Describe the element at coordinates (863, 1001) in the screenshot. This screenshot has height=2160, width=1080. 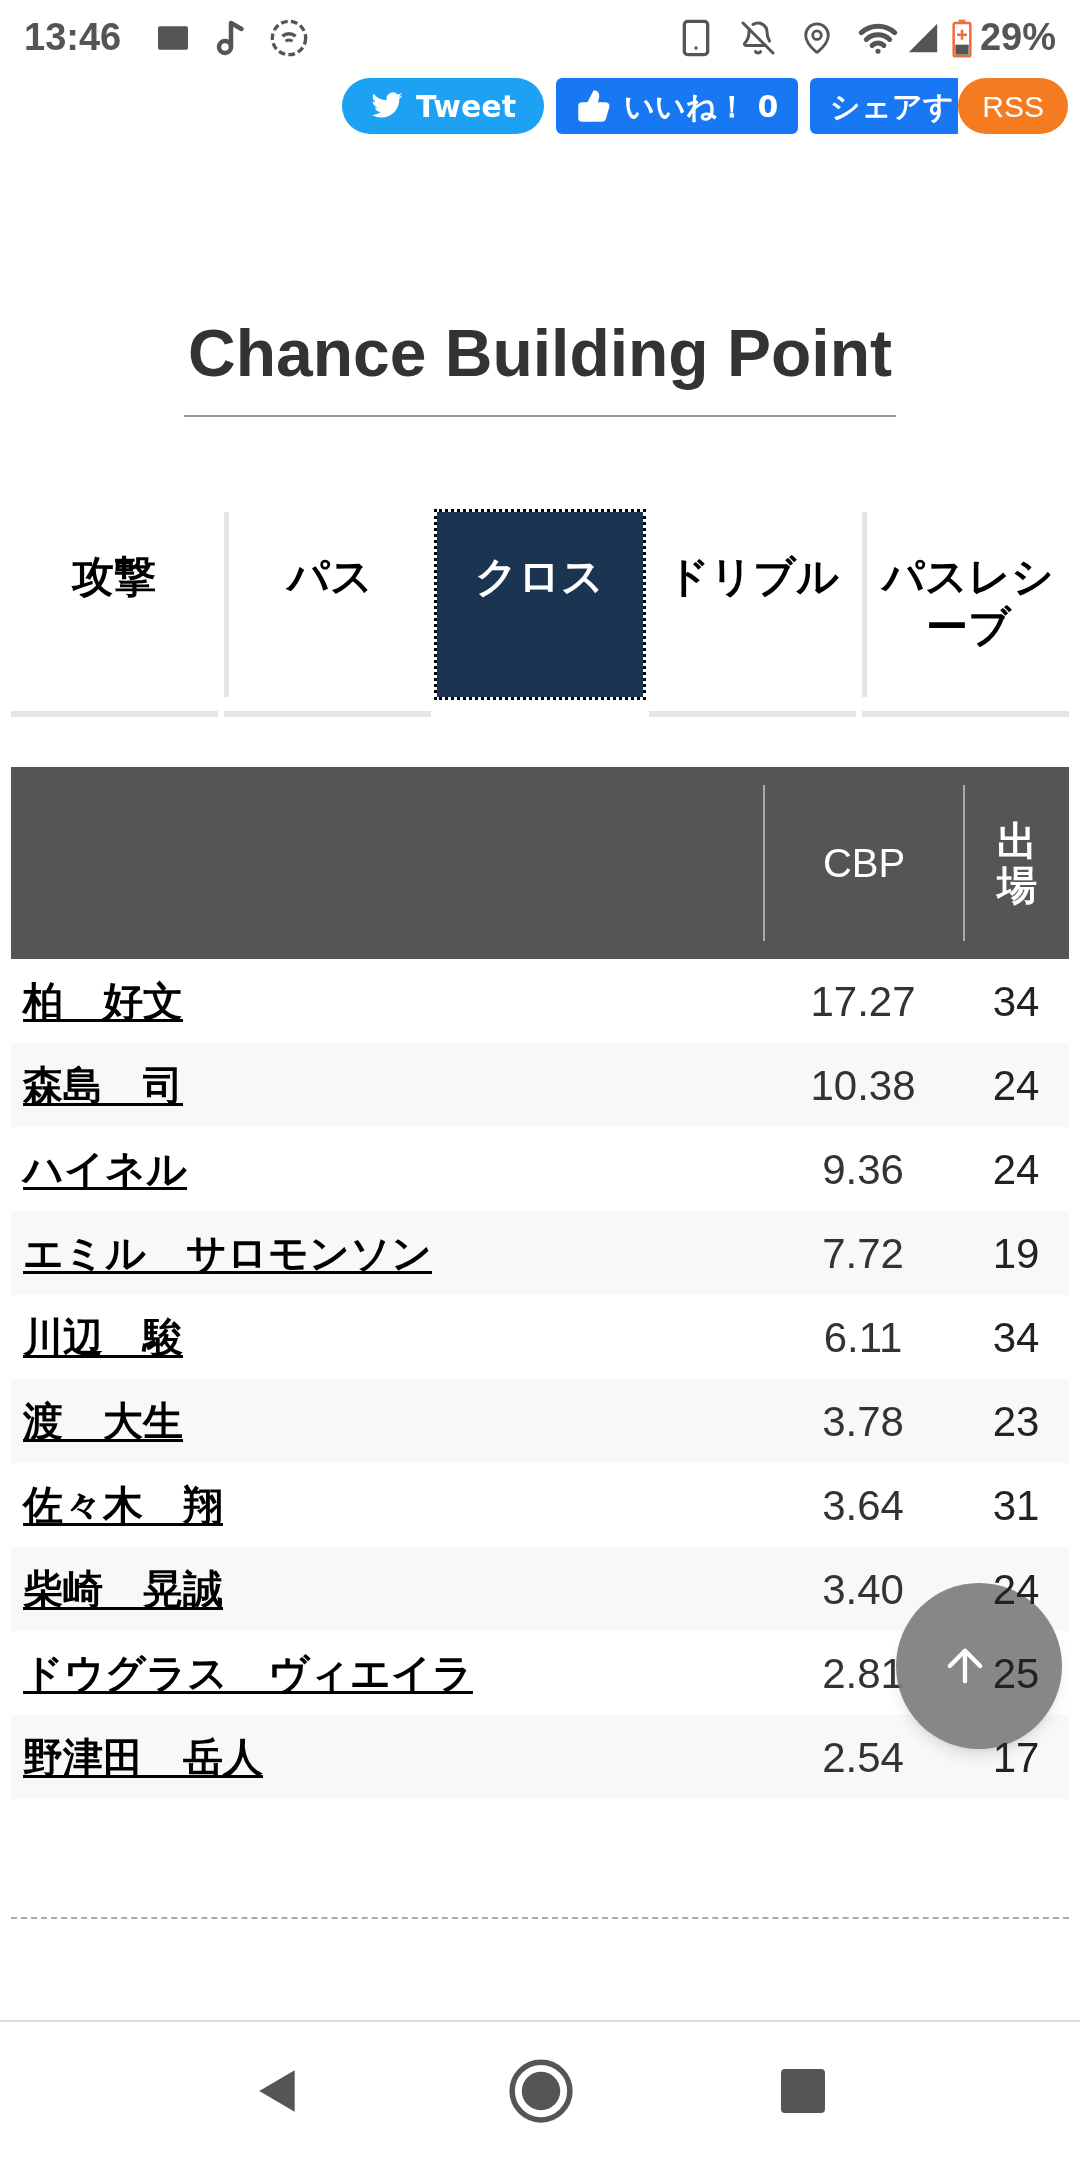
I see `table-cell-text: 17.27` at that location.